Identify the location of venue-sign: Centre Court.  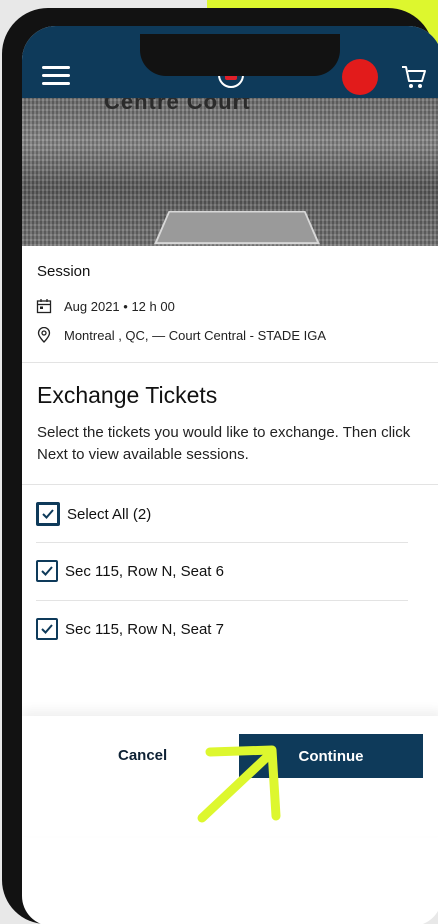
(177, 105).